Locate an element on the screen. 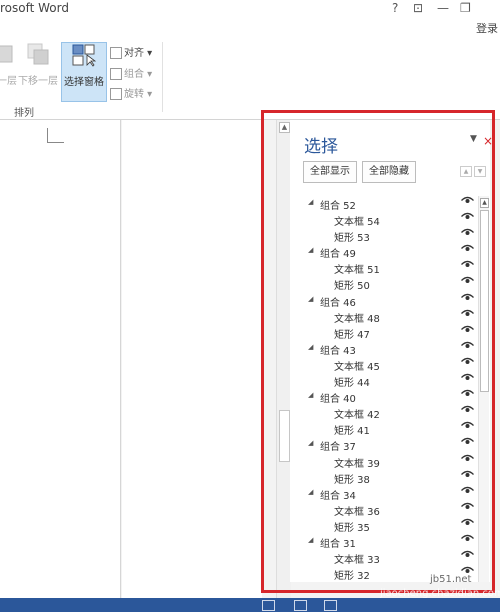  shape-row: 文本框 36 is located at coordinates (392, 510).